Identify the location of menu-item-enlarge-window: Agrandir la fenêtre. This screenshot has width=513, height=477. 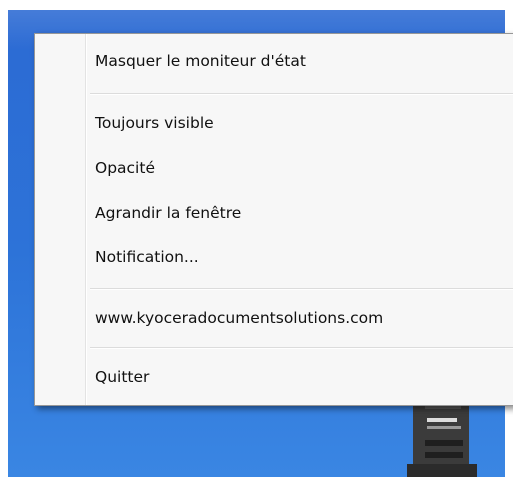
(168, 213).